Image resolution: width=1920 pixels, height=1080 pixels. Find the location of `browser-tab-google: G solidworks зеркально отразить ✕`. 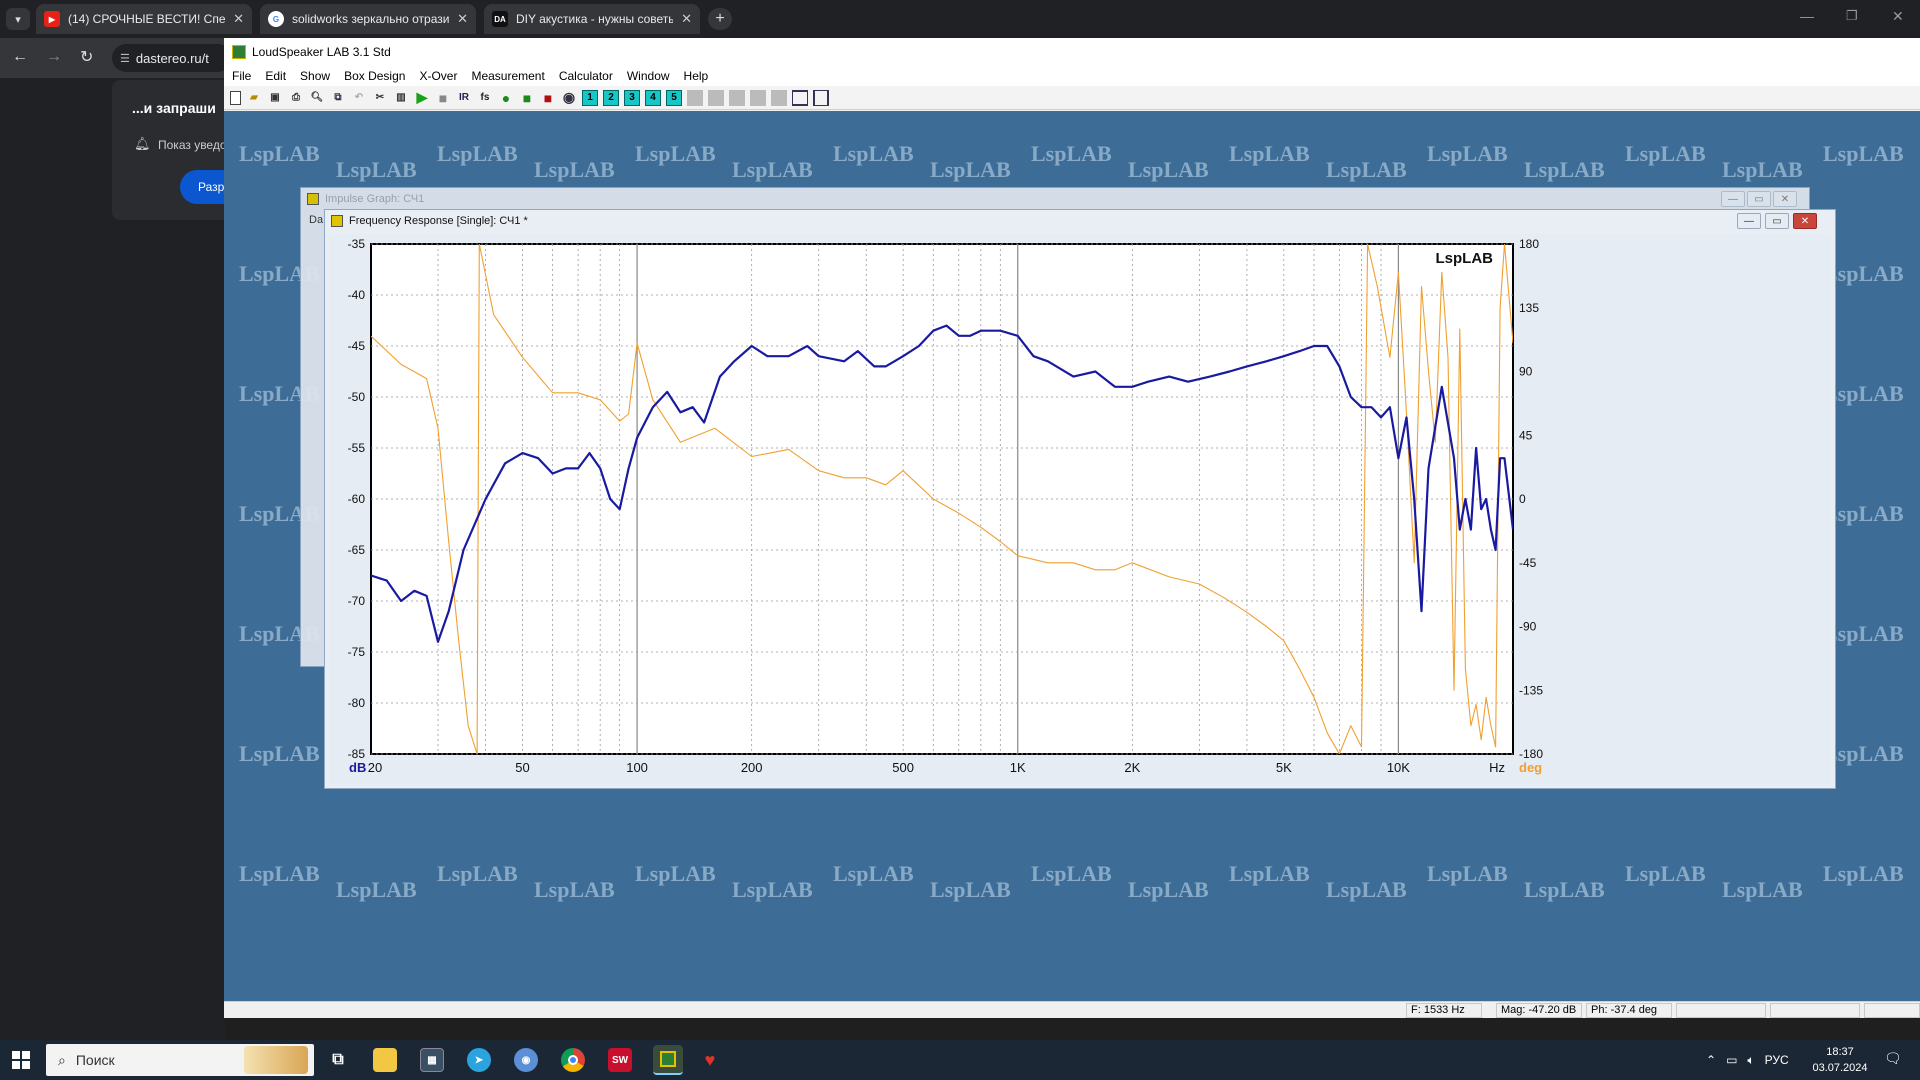

browser-tab-google: G solidworks зеркально отразить ✕ is located at coordinates (368, 19).